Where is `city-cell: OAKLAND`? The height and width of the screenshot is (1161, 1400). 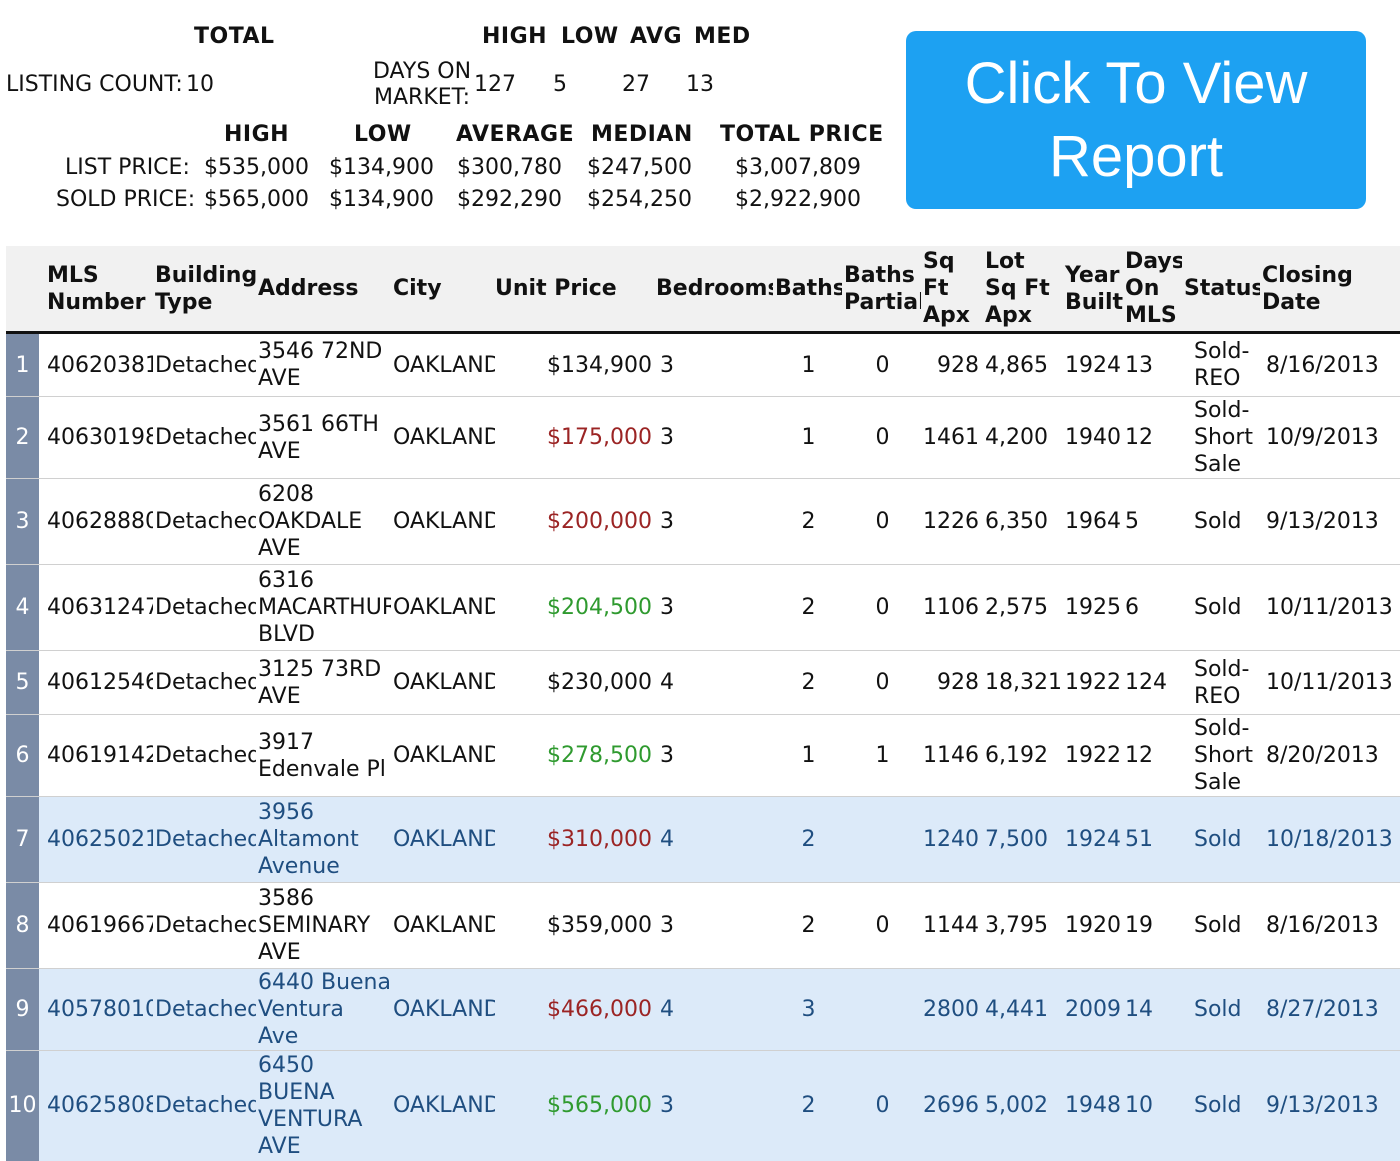 city-cell: OAKLAND is located at coordinates (443, 521).